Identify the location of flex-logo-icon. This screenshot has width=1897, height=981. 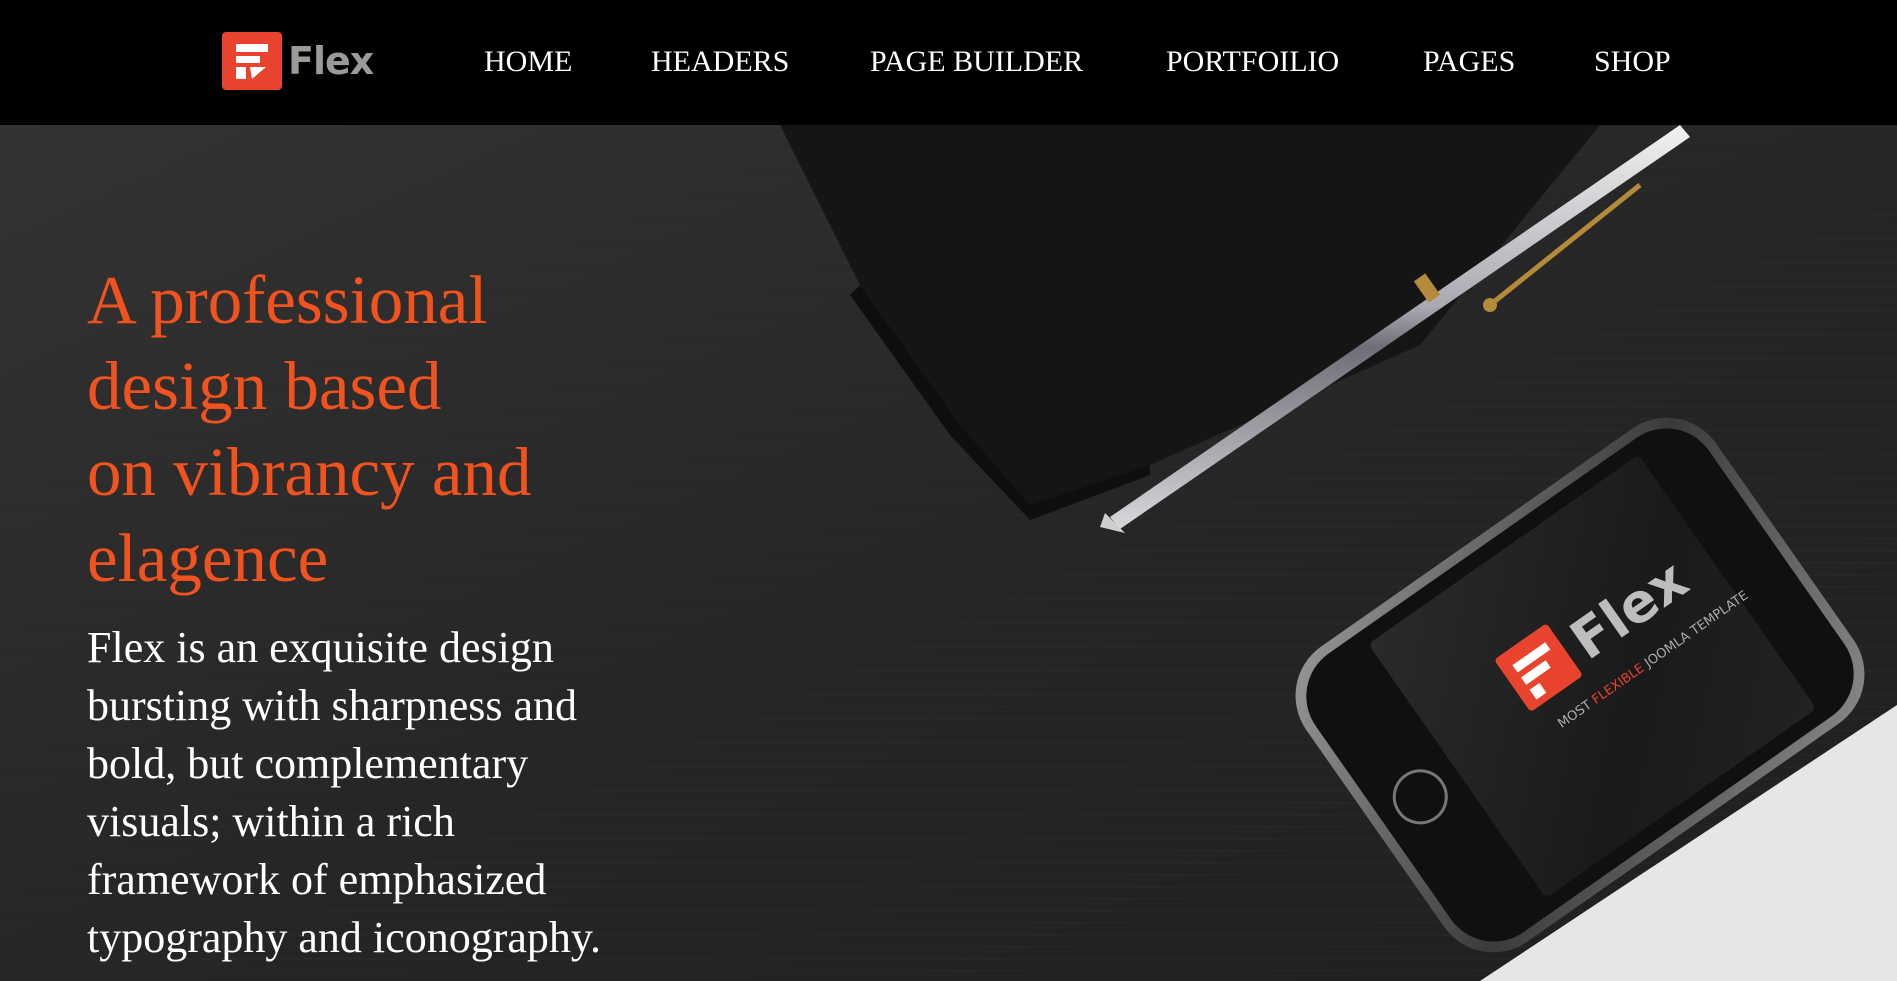
(252, 61).